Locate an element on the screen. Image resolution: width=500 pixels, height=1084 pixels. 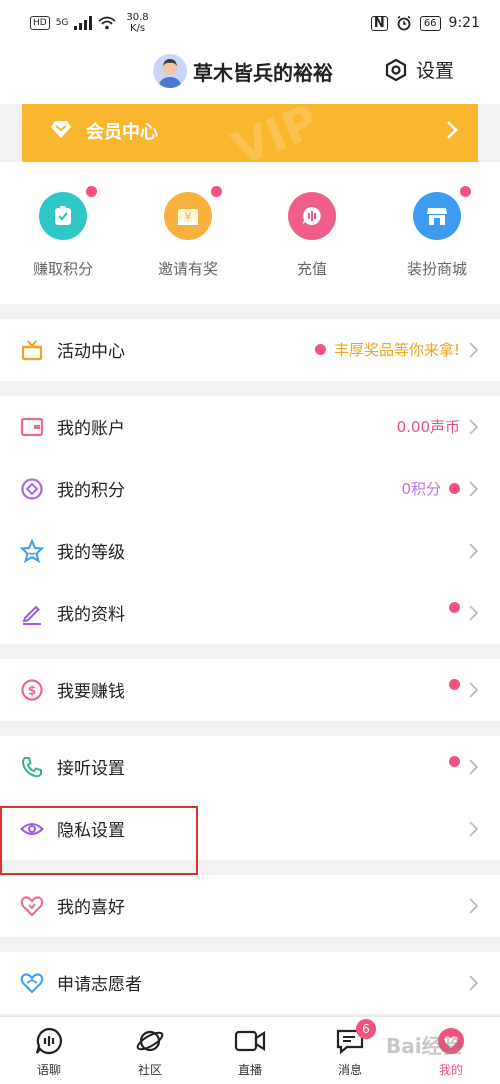
vip-center-label: 会员中心 is located at coordinates (122, 132).